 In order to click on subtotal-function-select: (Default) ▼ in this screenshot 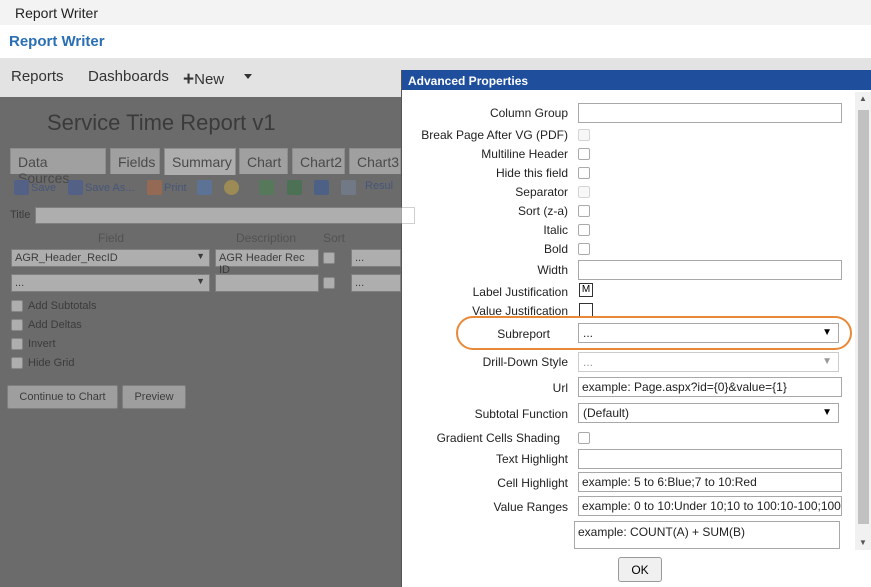, I will do `click(708, 413)`.